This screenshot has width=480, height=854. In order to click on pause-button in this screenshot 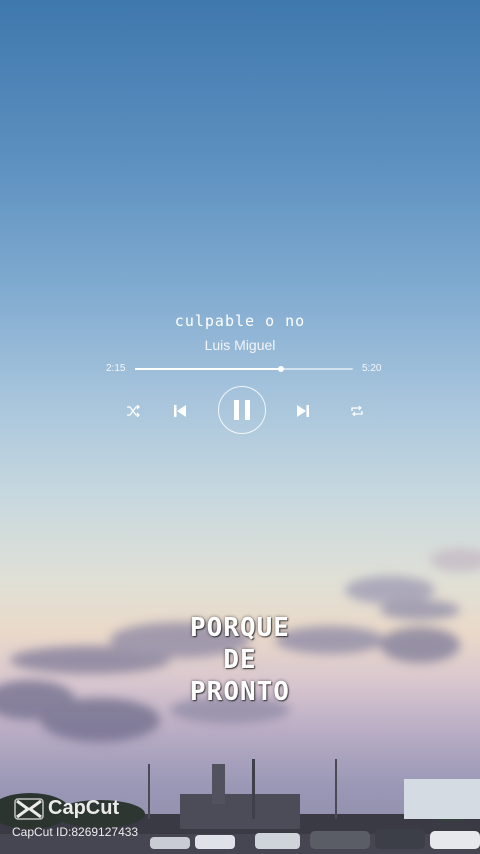, I will do `click(242, 410)`.